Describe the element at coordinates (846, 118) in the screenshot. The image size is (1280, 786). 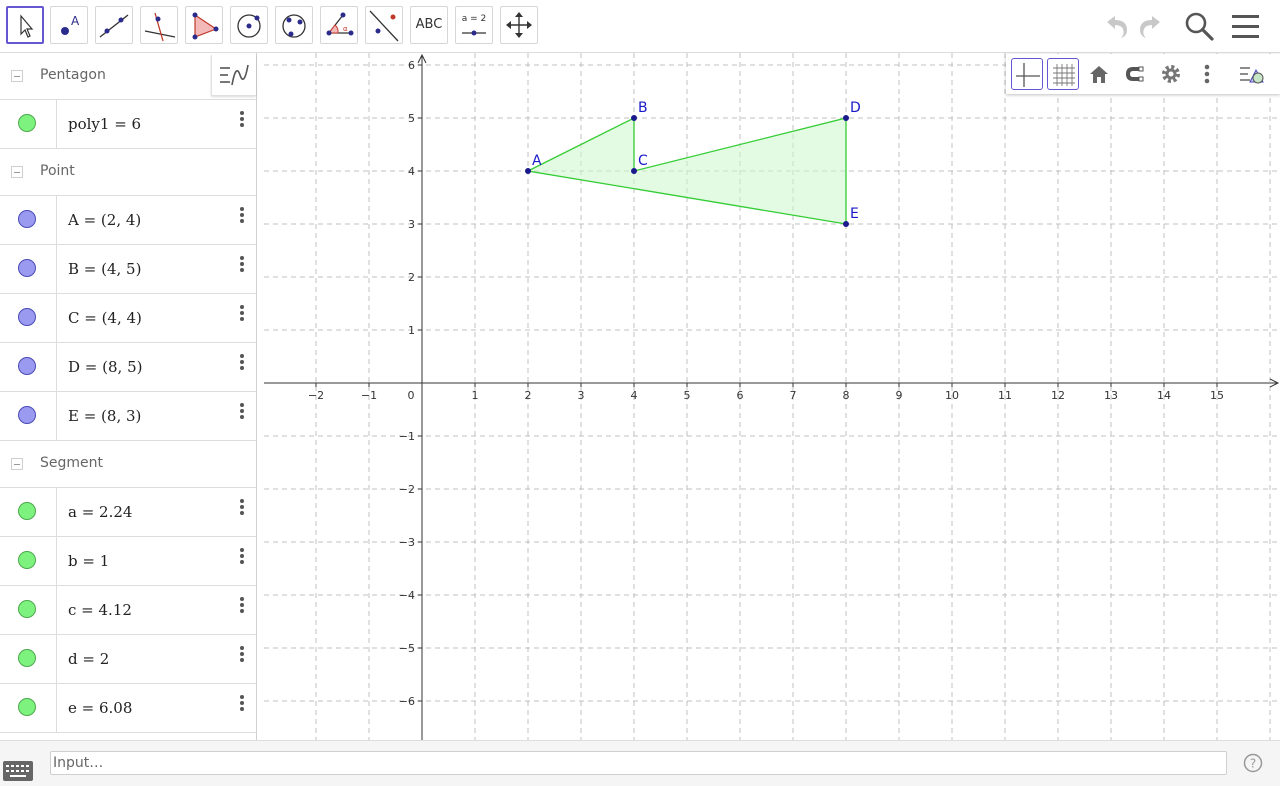
I see `point-d` at that location.